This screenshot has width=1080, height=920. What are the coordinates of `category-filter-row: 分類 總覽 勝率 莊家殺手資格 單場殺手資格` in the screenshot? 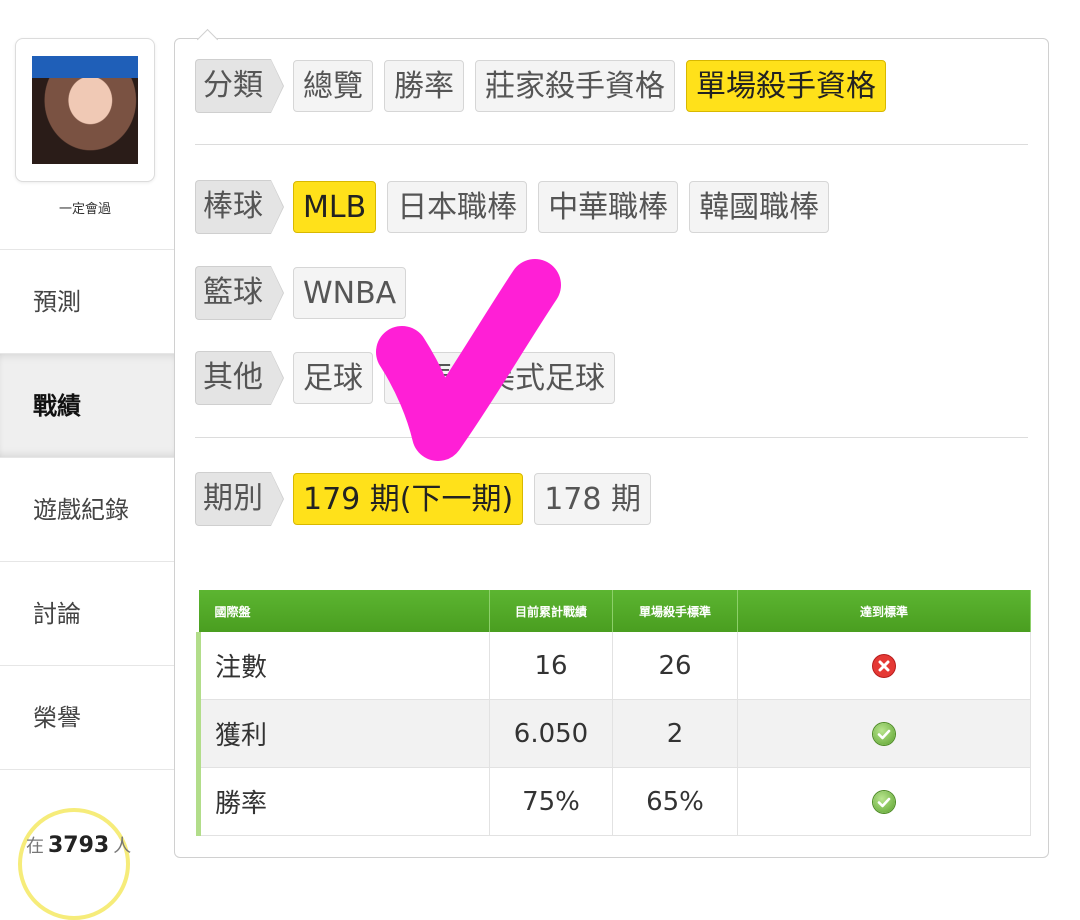 It's located at (546, 86).